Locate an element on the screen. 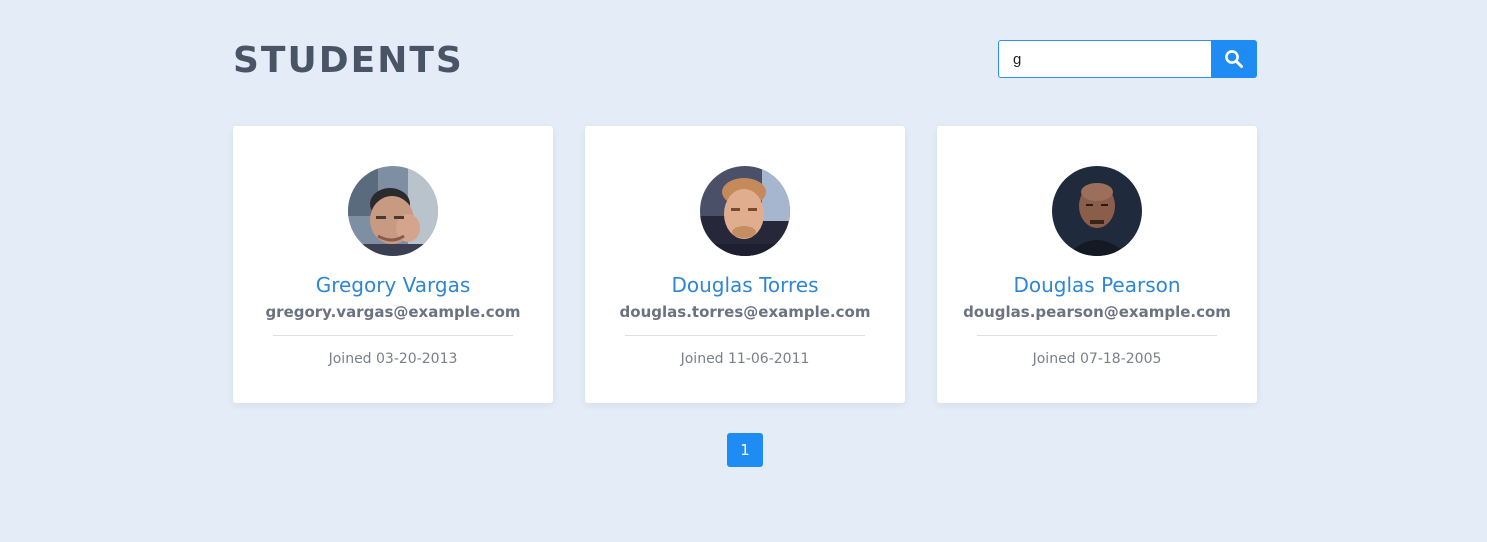 This screenshot has height=542, width=1487. student-email: gregory.vargas@example.com is located at coordinates (393, 312).